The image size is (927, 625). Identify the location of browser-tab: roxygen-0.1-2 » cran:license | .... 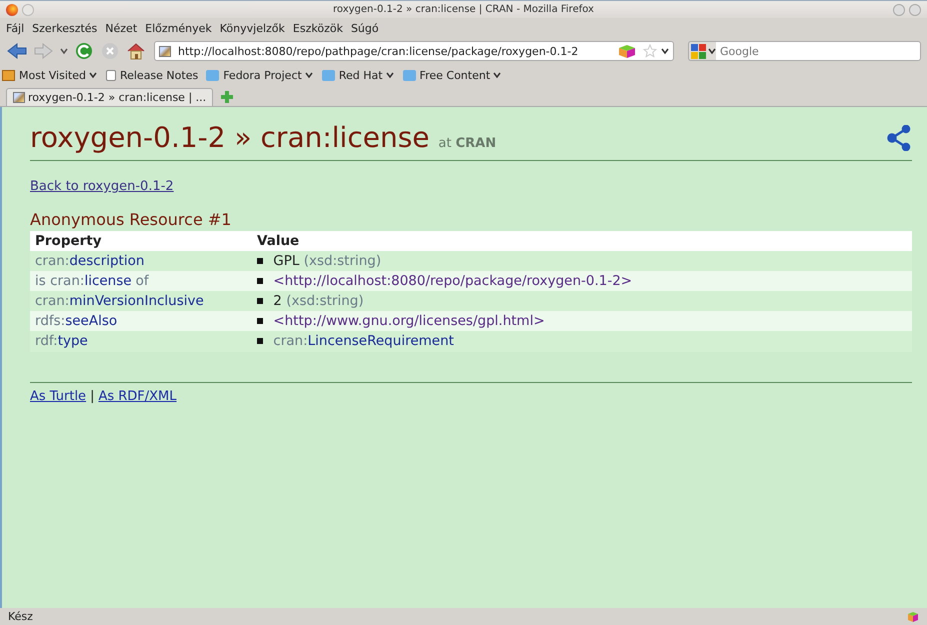
(110, 97).